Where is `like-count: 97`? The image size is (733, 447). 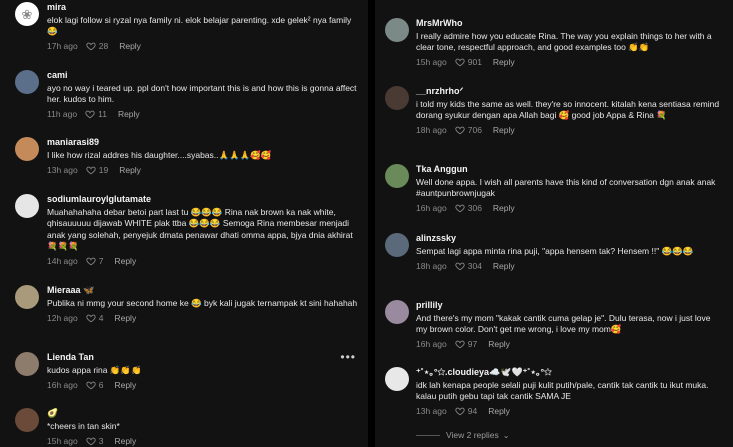
like-count: 97 is located at coordinates (472, 344).